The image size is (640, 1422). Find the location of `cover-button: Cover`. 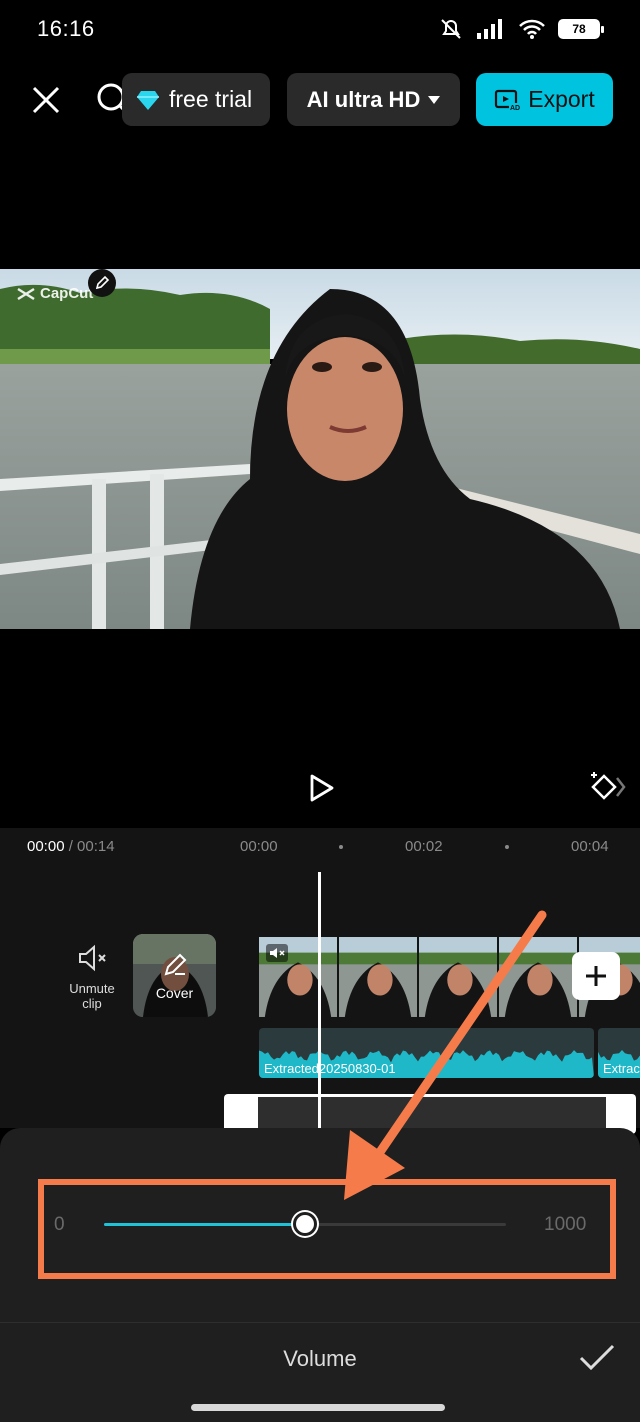

cover-button: Cover is located at coordinates (174, 975).